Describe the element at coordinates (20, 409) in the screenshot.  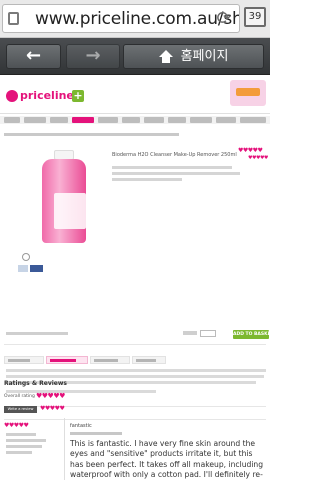
I see `write-review-button: Write a review` at that location.